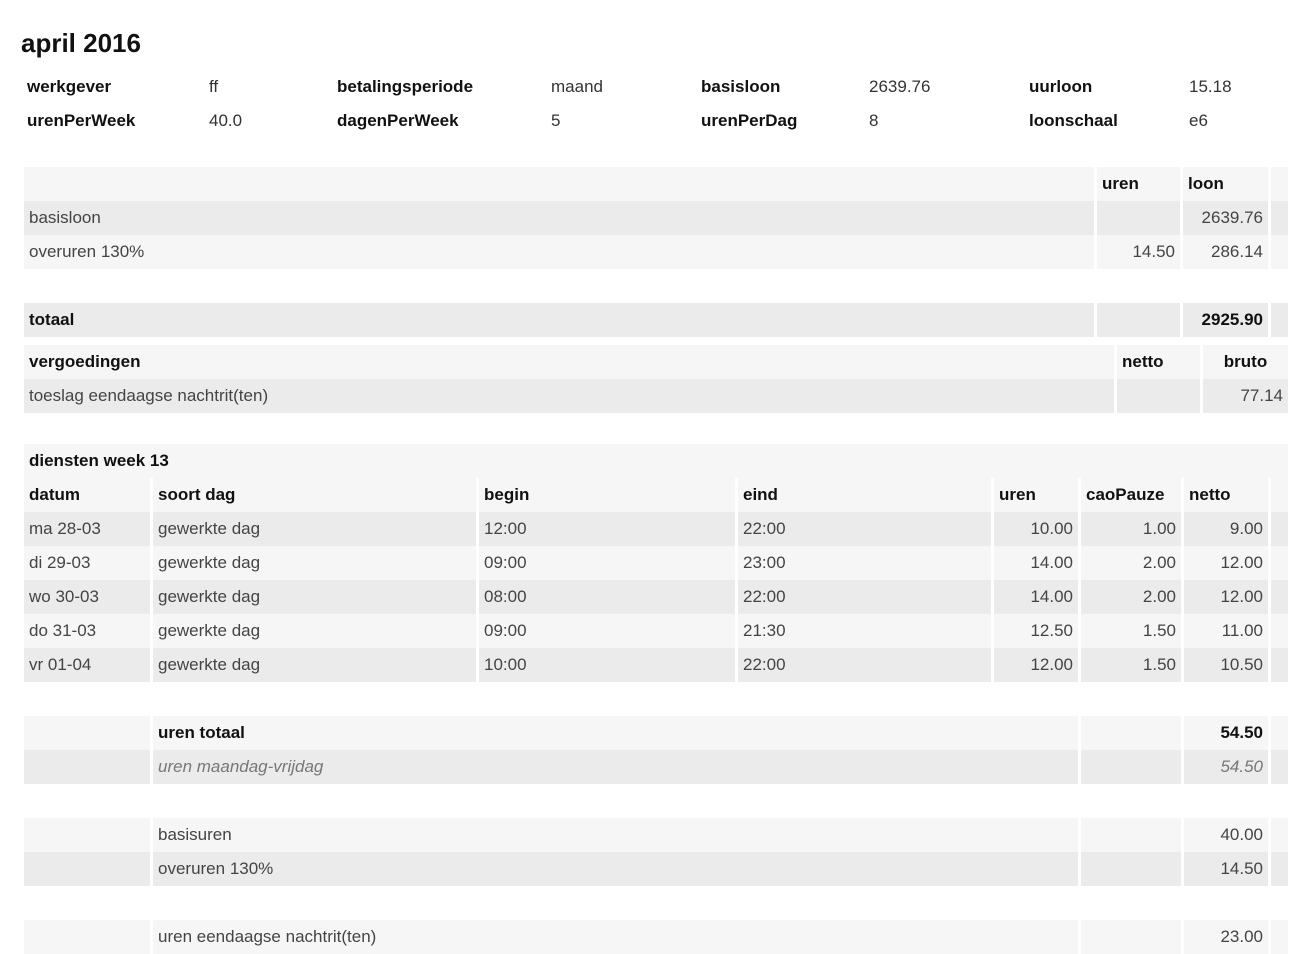  What do you see at coordinates (749, 120) in the screenshot?
I see `info-label: urenPerDag` at bounding box center [749, 120].